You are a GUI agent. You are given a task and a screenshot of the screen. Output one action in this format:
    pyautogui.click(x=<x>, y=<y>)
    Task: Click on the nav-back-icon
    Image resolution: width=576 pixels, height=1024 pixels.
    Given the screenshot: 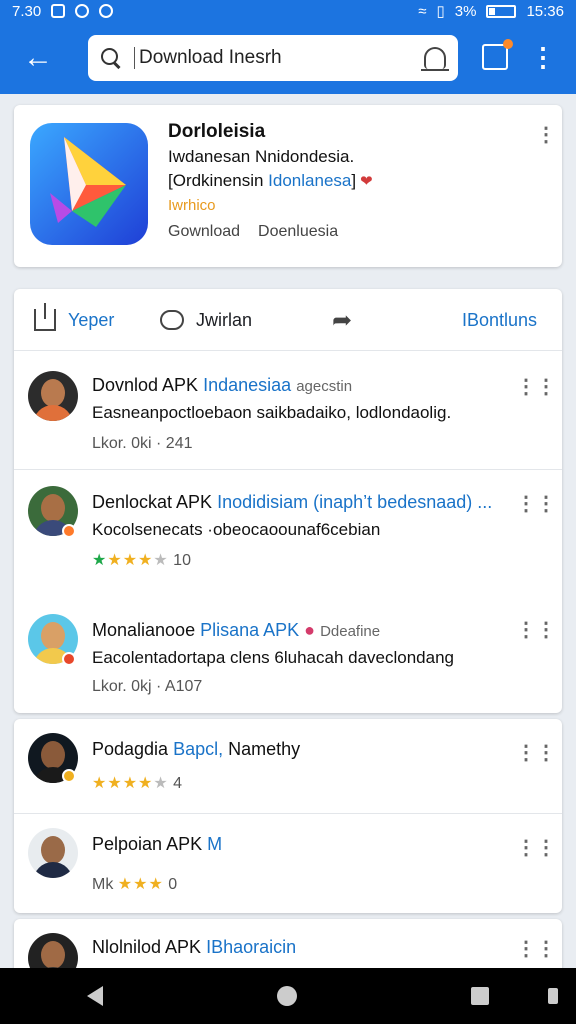 What is the action you would take?
    pyautogui.click(x=95, y=996)
    